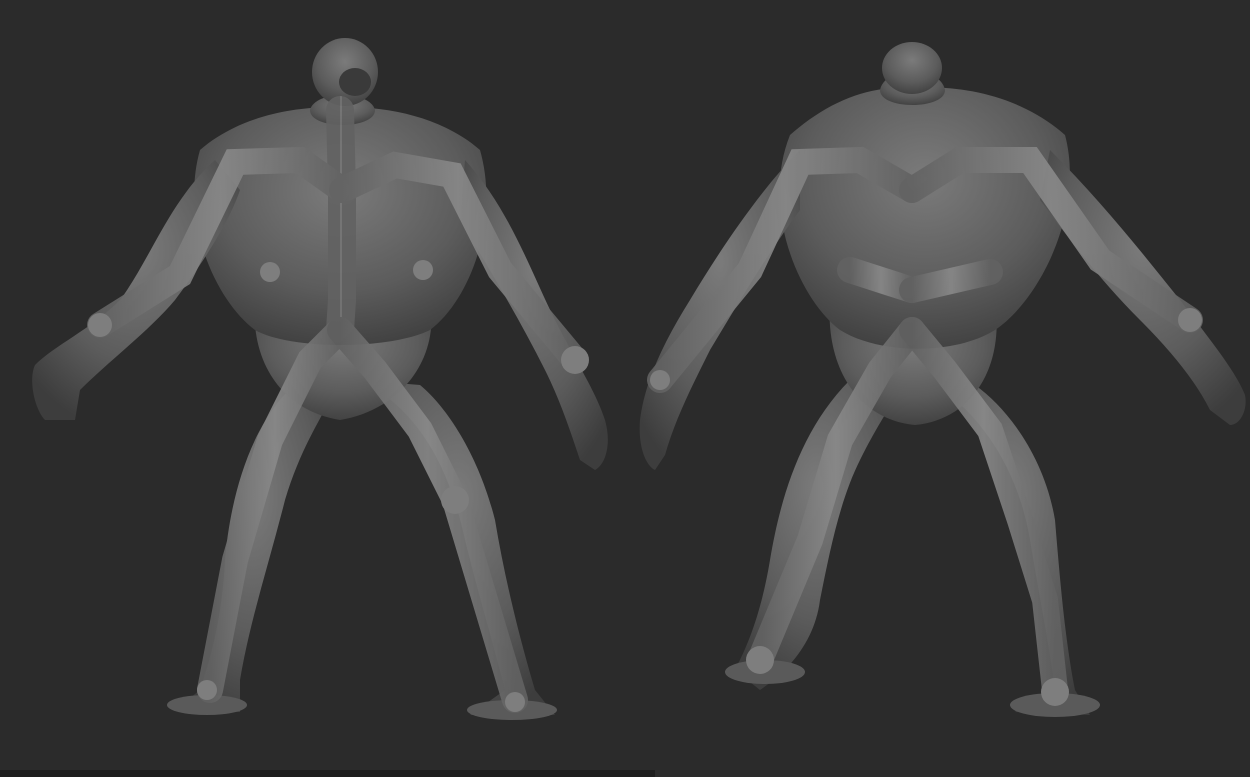 Image resolution: width=1250 pixels, height=777 pixels. What do you see at coordinates (327, 773) in the screenshot?
I see `bottom-scroll-bar` at bounding box center [327, 773].